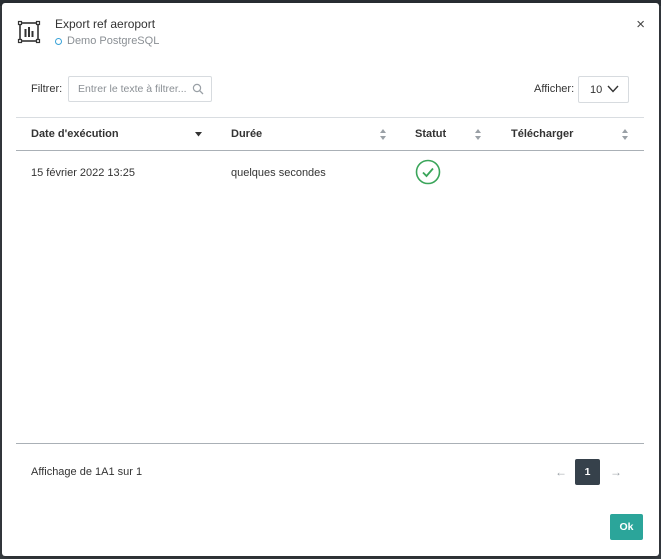 Image resolution: width=661 pixels, height=559 pixels. I want to click on filter-label: Filtrer:, so click(47, 89).